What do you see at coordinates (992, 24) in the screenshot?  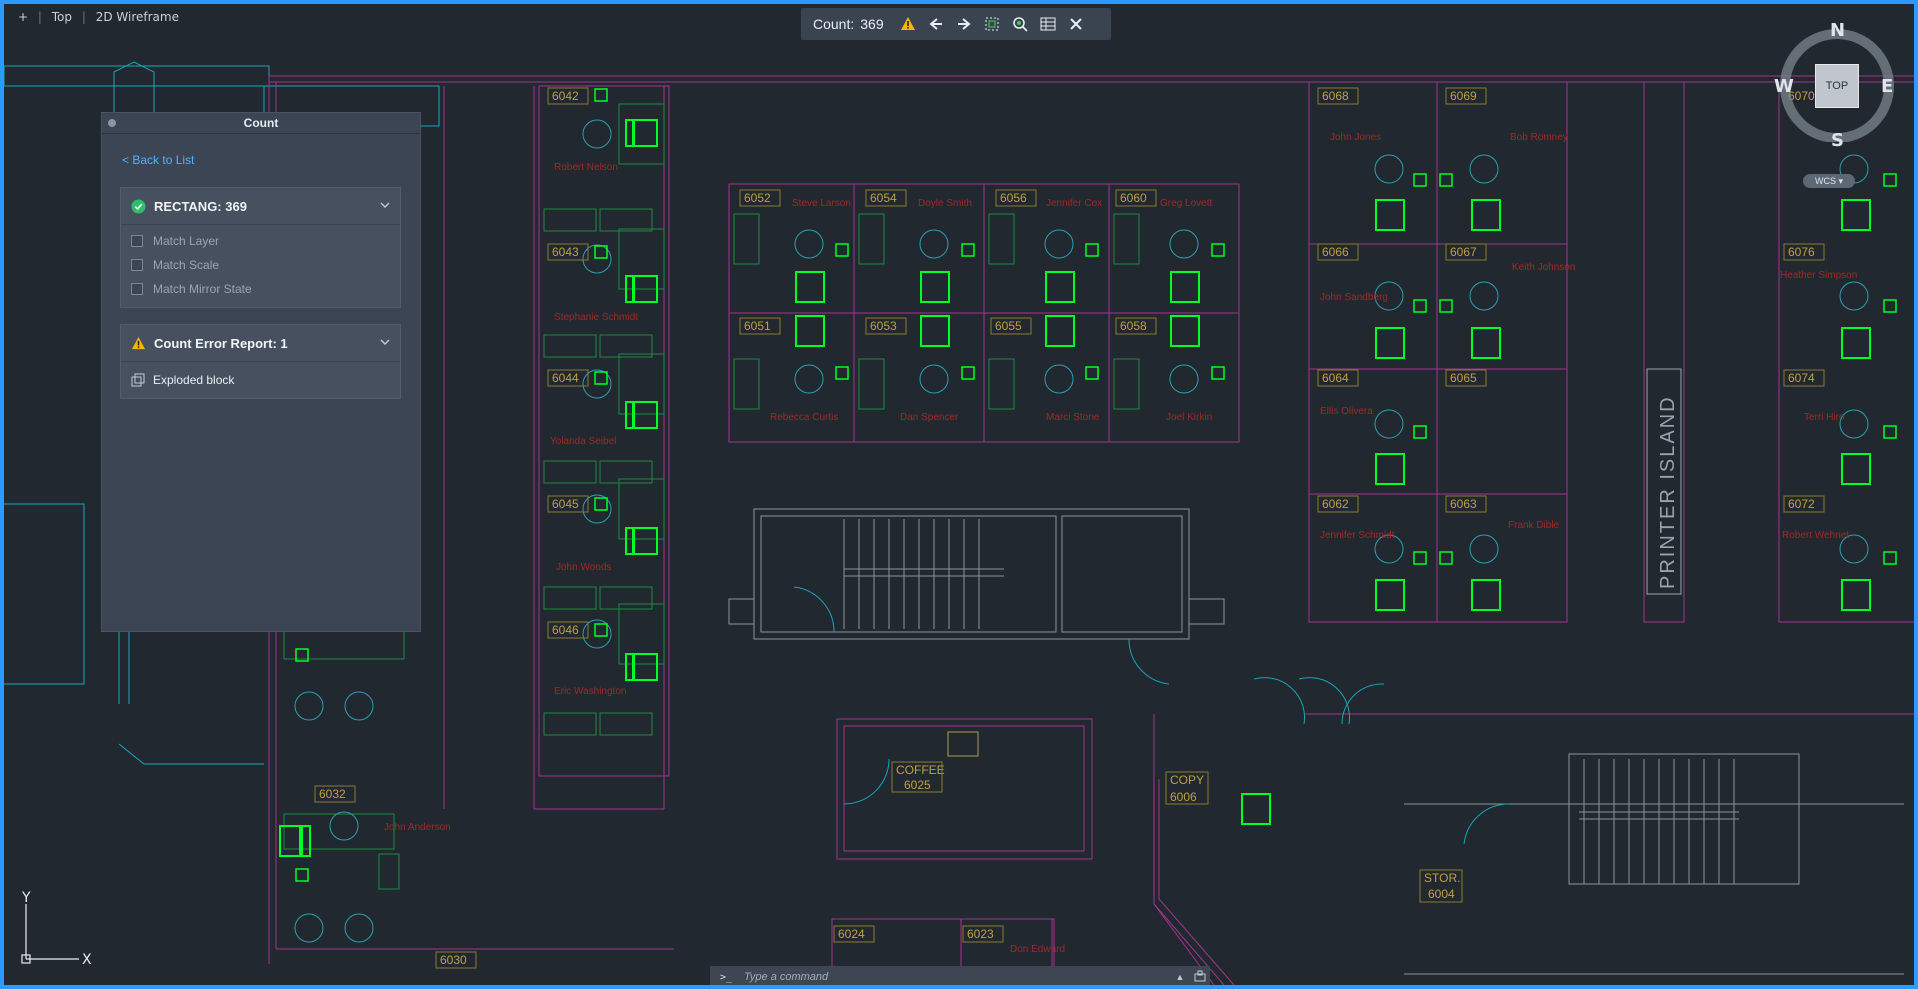 I see `zoom-extents-icon` at bounding box center [992, 24].